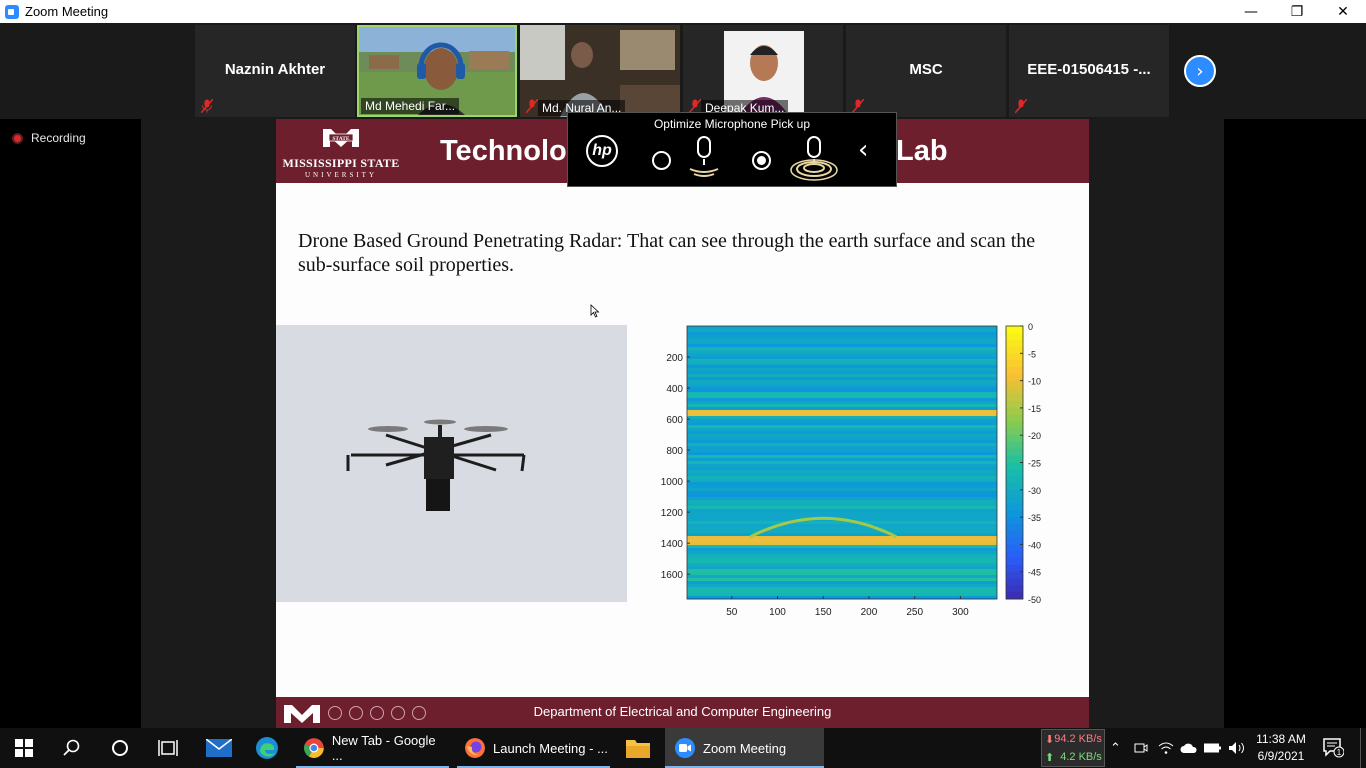  I want to click on minimize-button: —, so click(1251, 11).